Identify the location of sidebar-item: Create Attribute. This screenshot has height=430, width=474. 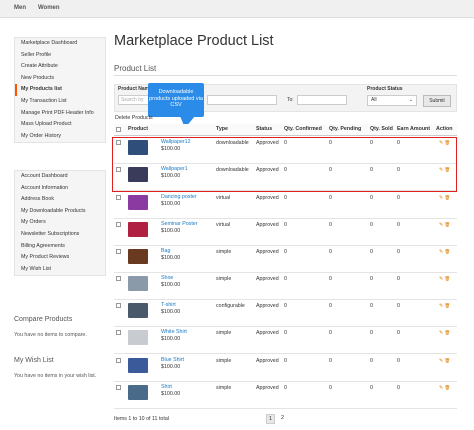
(60, 67).